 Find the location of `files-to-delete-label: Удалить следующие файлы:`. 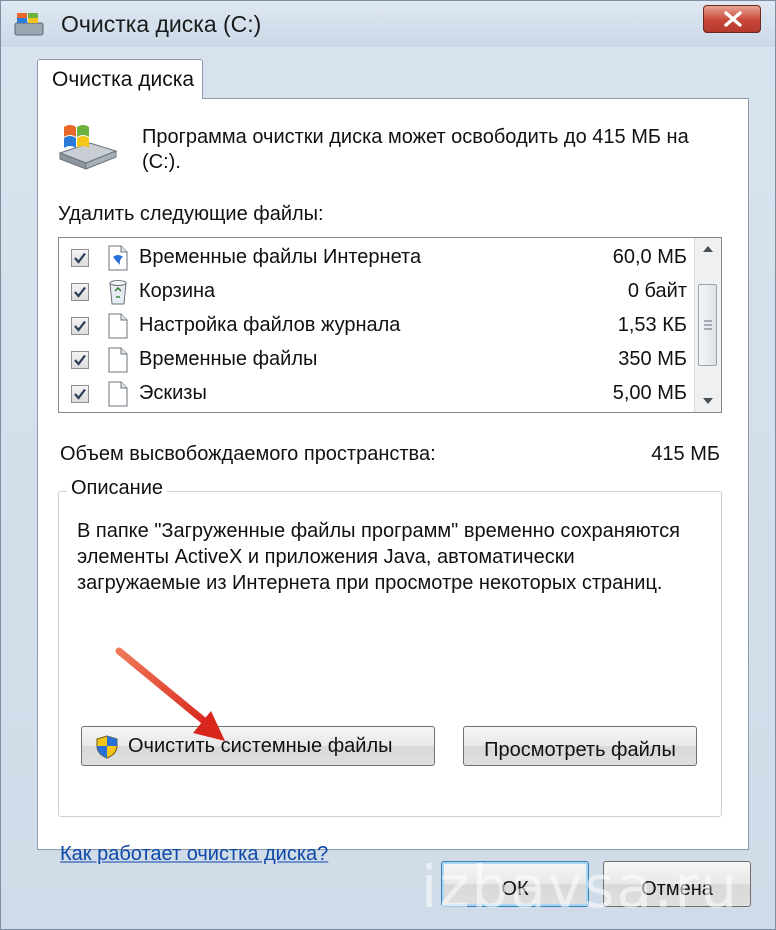

files-to-delete-label: Удалить следующие файлы: is located at coordinates (191, 214).